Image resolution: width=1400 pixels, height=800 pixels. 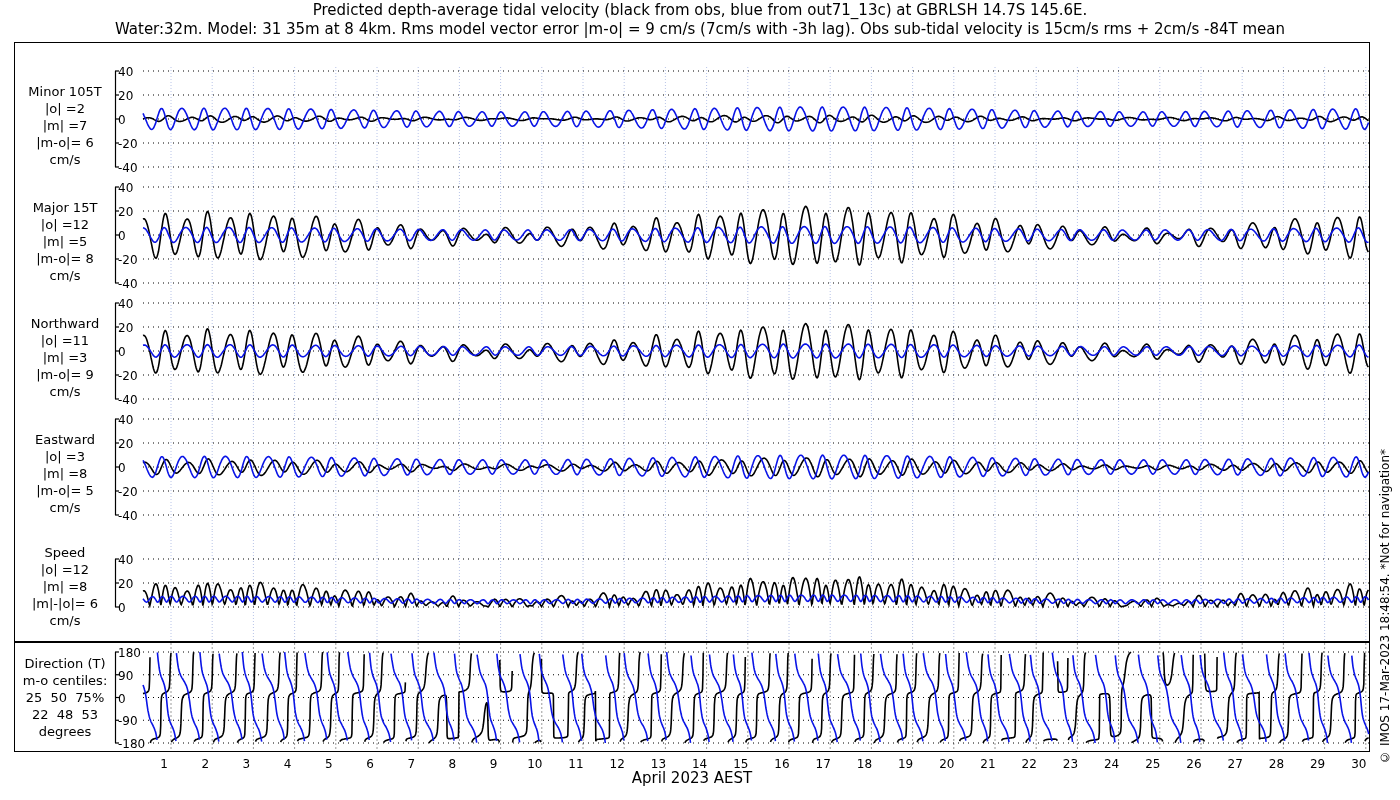 I want to click on panel-label: Major 15T, so click(x=65, y=207).